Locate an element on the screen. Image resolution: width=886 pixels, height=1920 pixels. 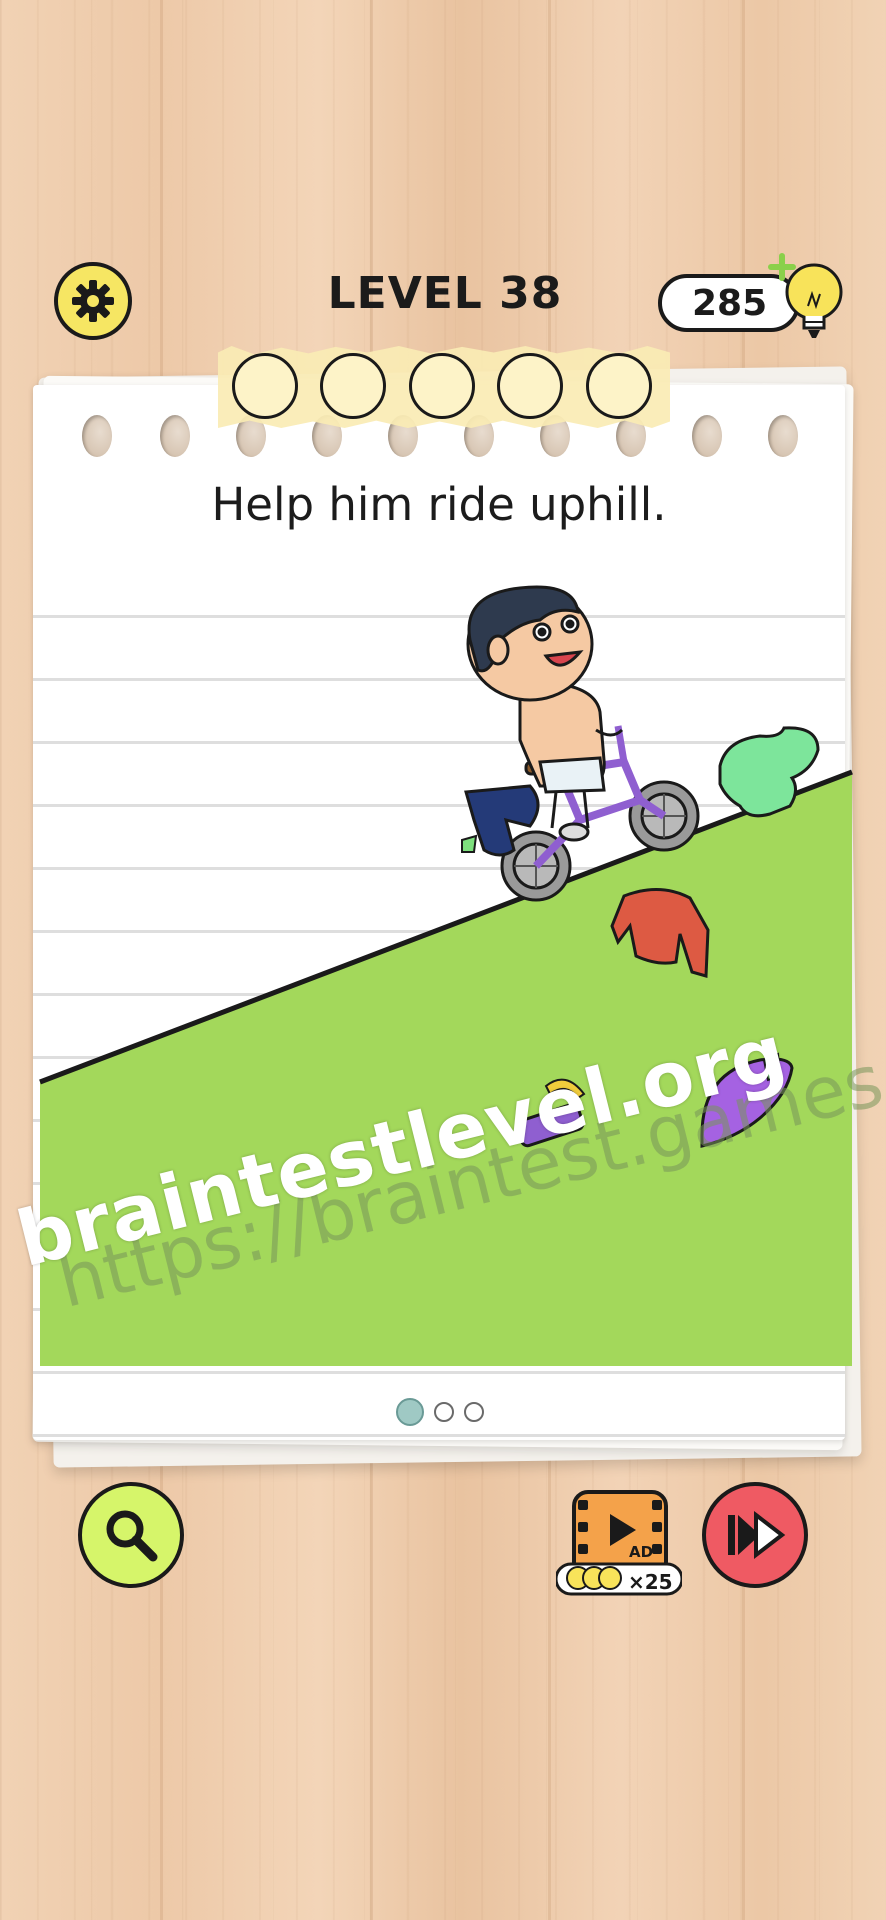
search-button is located at coordinates (131, 1535).